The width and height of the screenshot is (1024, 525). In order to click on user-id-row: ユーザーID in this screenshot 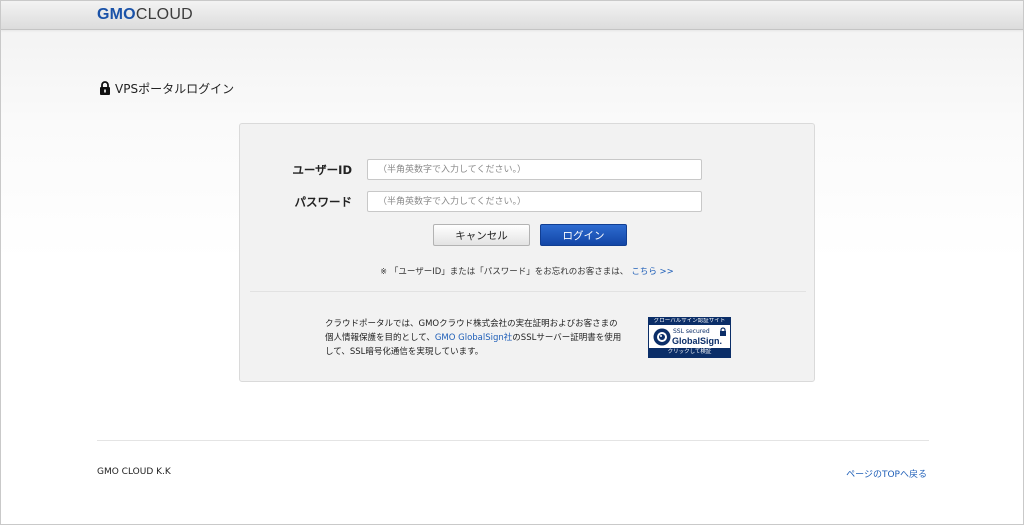, I will do `click(527, 170)`.